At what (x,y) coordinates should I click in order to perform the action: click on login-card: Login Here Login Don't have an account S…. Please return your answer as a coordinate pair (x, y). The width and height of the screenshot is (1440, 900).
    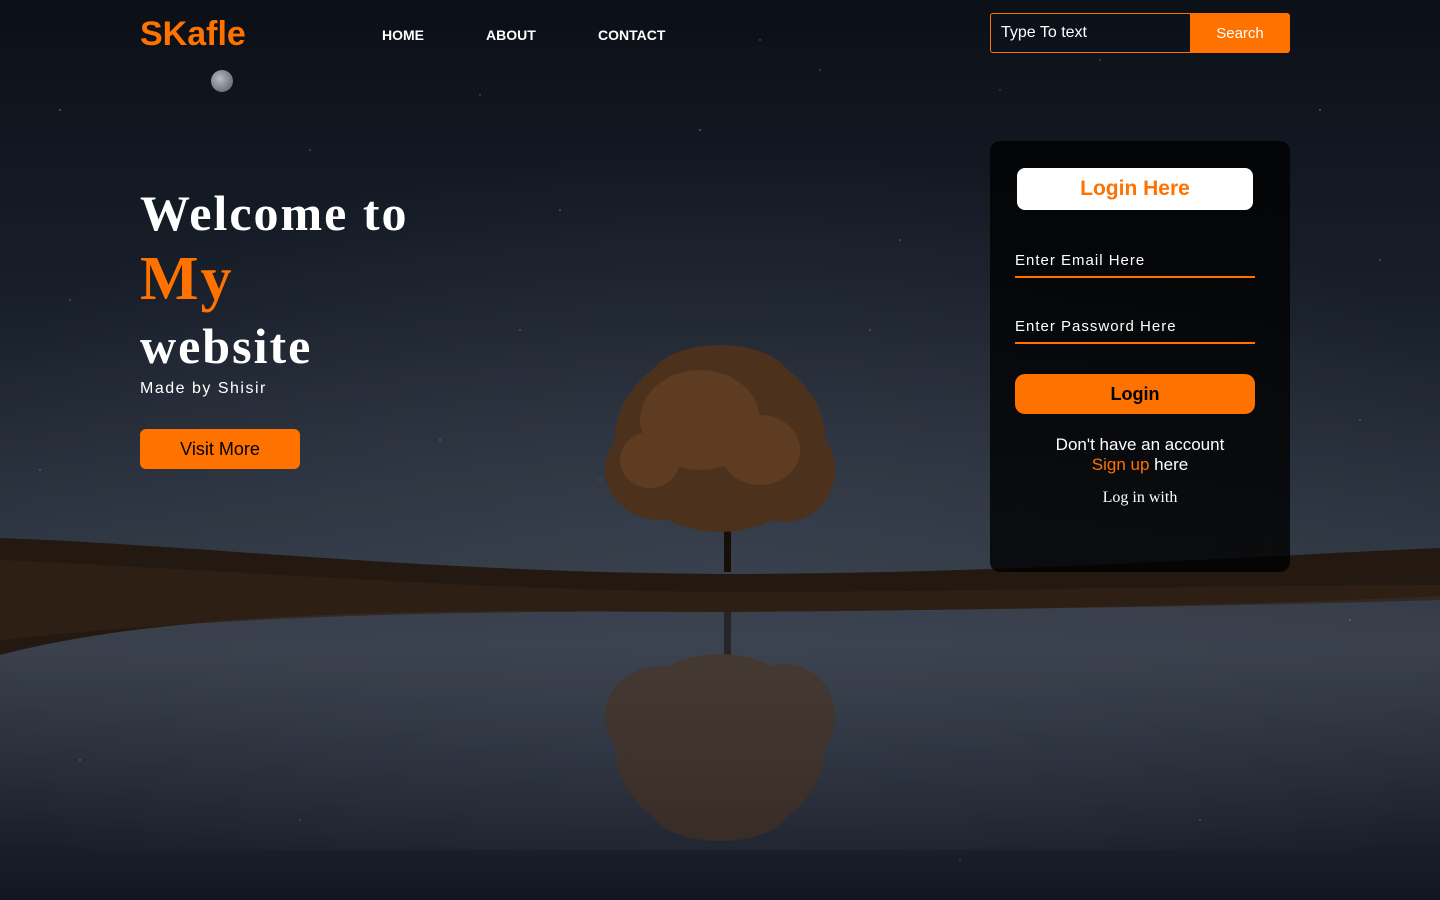
    Looking at the image, I should click on (1140, 356).